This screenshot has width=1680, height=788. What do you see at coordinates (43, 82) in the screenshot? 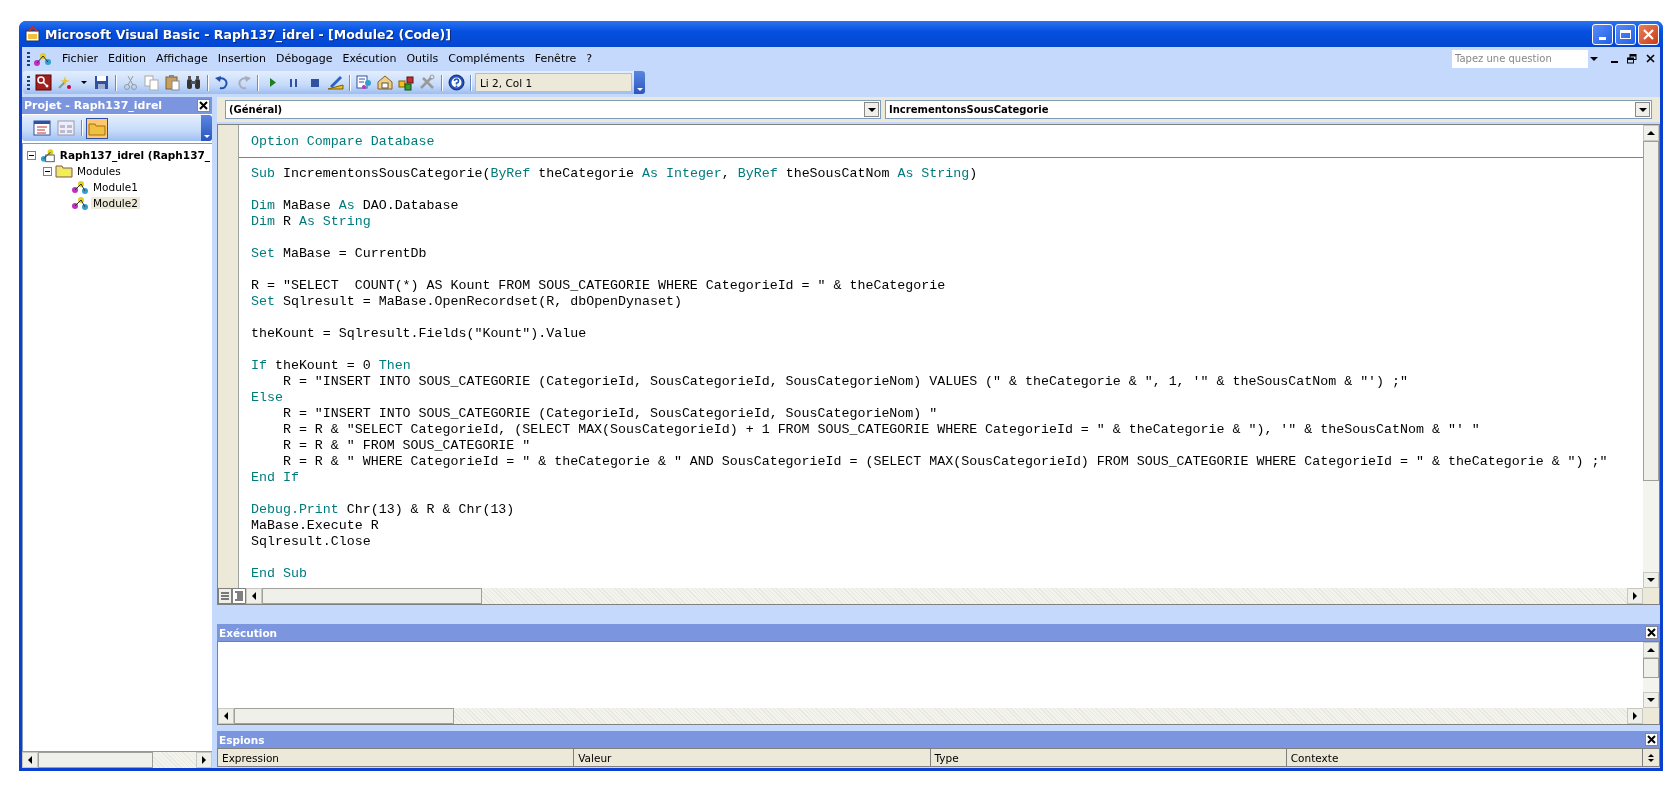
I see `key-icon` at bounding box center [43, 82].